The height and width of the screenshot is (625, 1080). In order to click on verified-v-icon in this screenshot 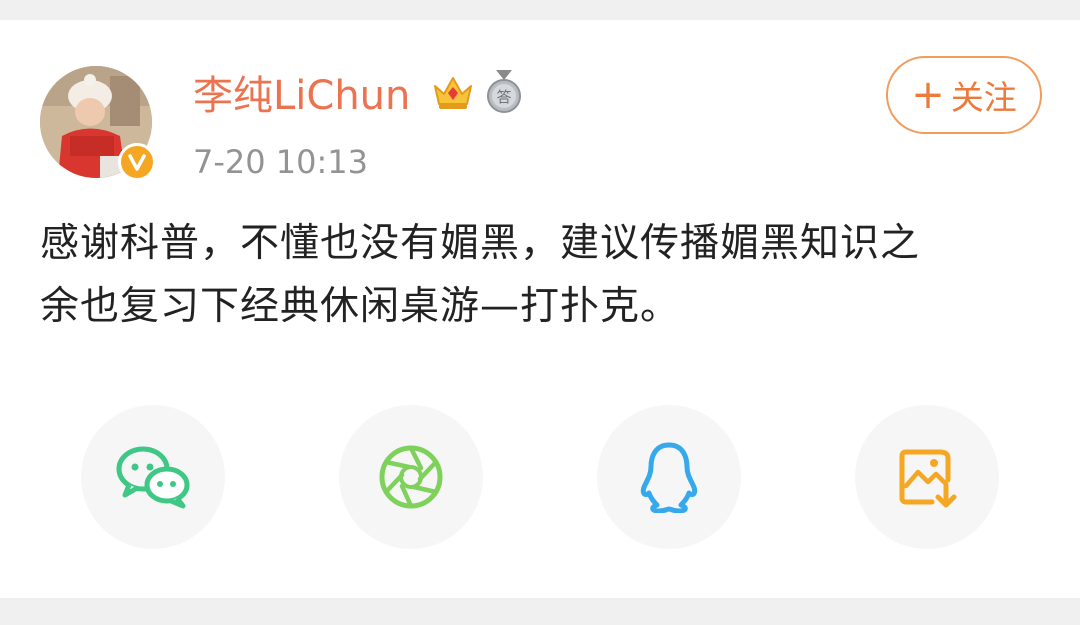, I will do `click(137, 162)`.